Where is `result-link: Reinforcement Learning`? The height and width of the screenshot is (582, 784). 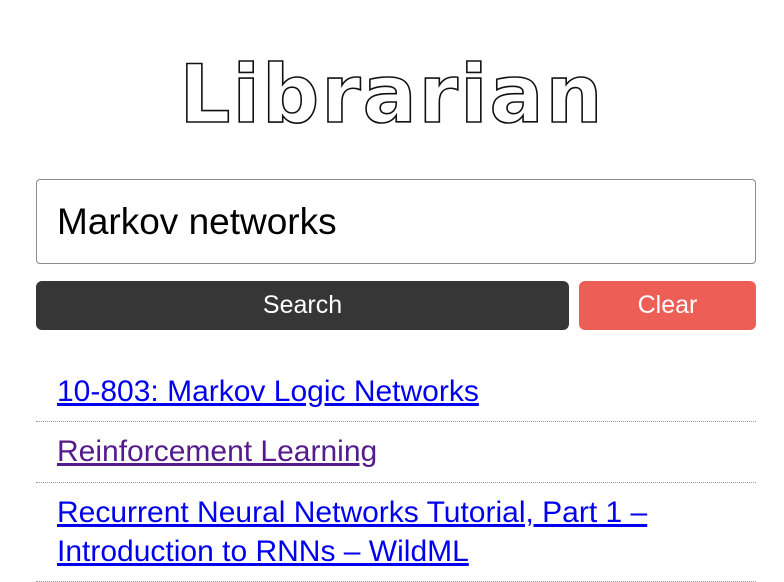 result-link: Reinforcement Learning is located at coordinates (217, 451).